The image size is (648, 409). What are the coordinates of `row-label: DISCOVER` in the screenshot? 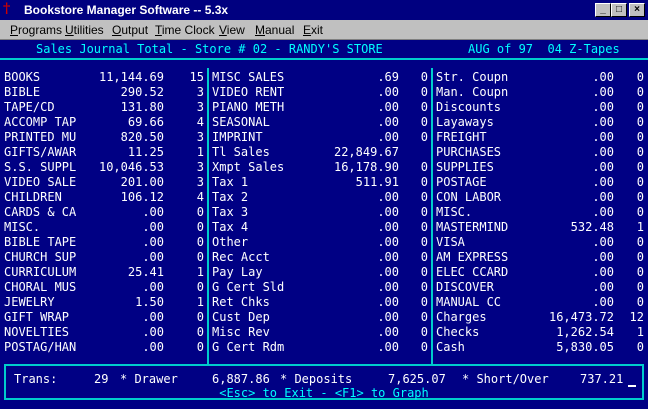 It's located at (465, 287).